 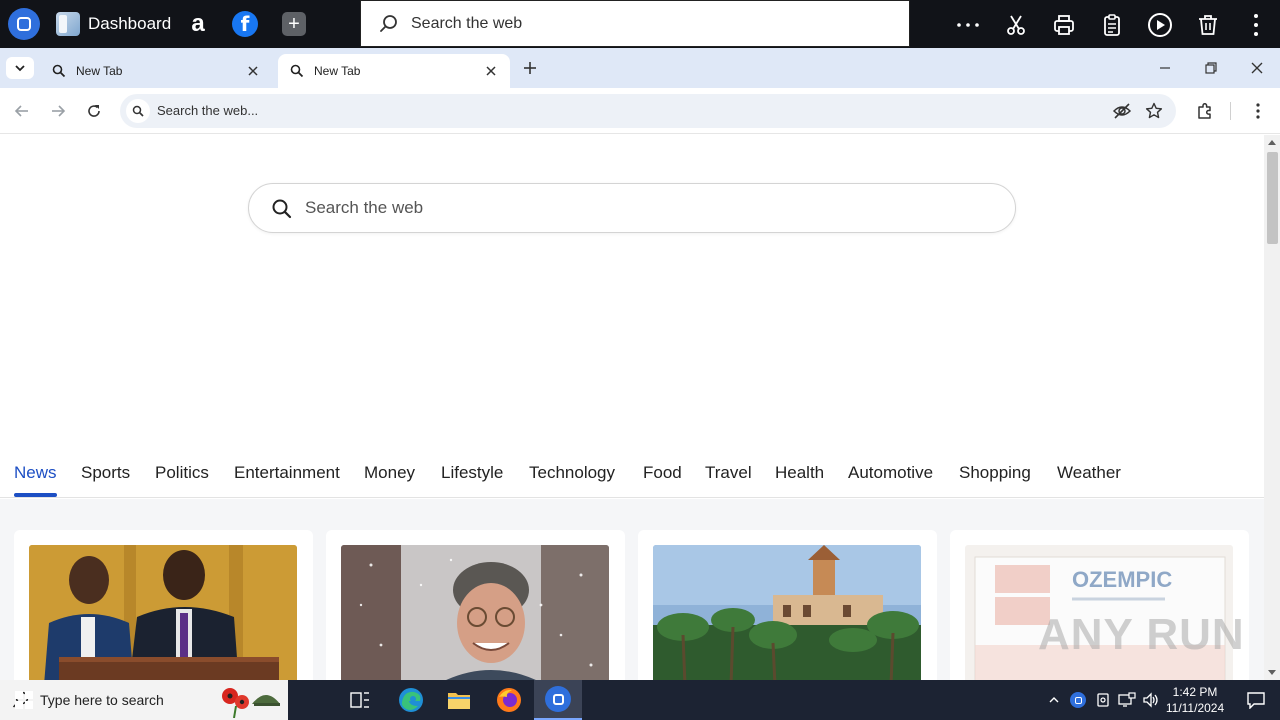 I want to click on taskbar-clock: 1:42 PM 11/11/2024, so click(x=1195, y=700).